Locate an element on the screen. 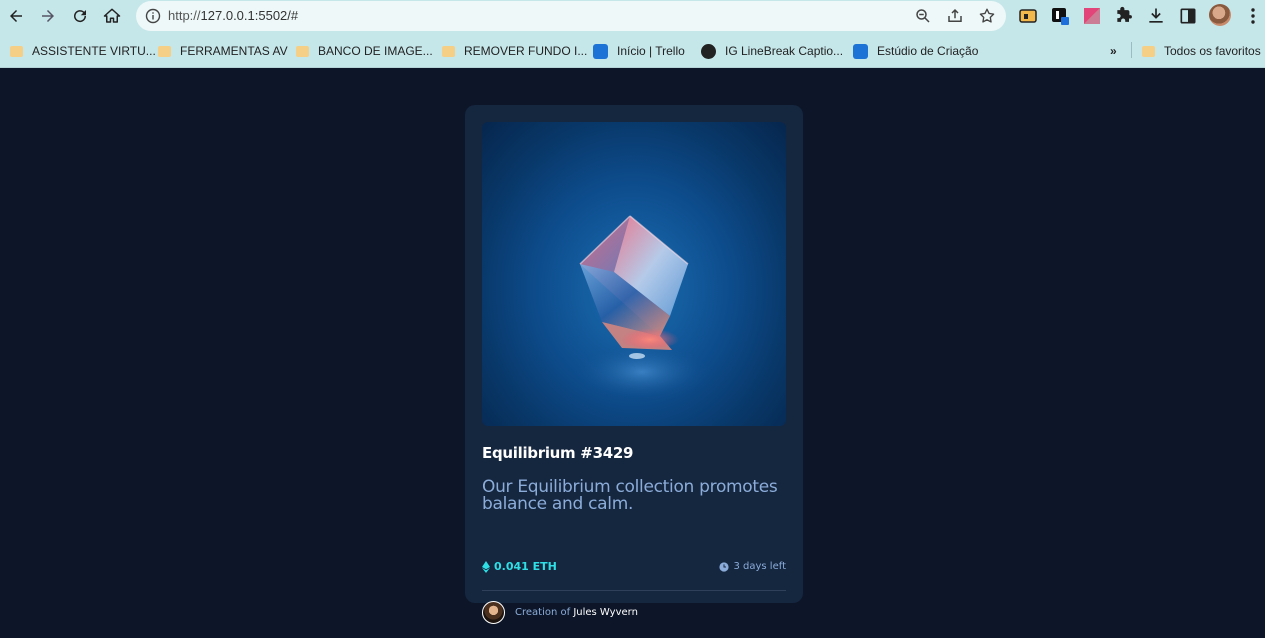 This screenshot has height=638, width=1265. more-bookmarks-button: » is located at coordinates (1113, 51).